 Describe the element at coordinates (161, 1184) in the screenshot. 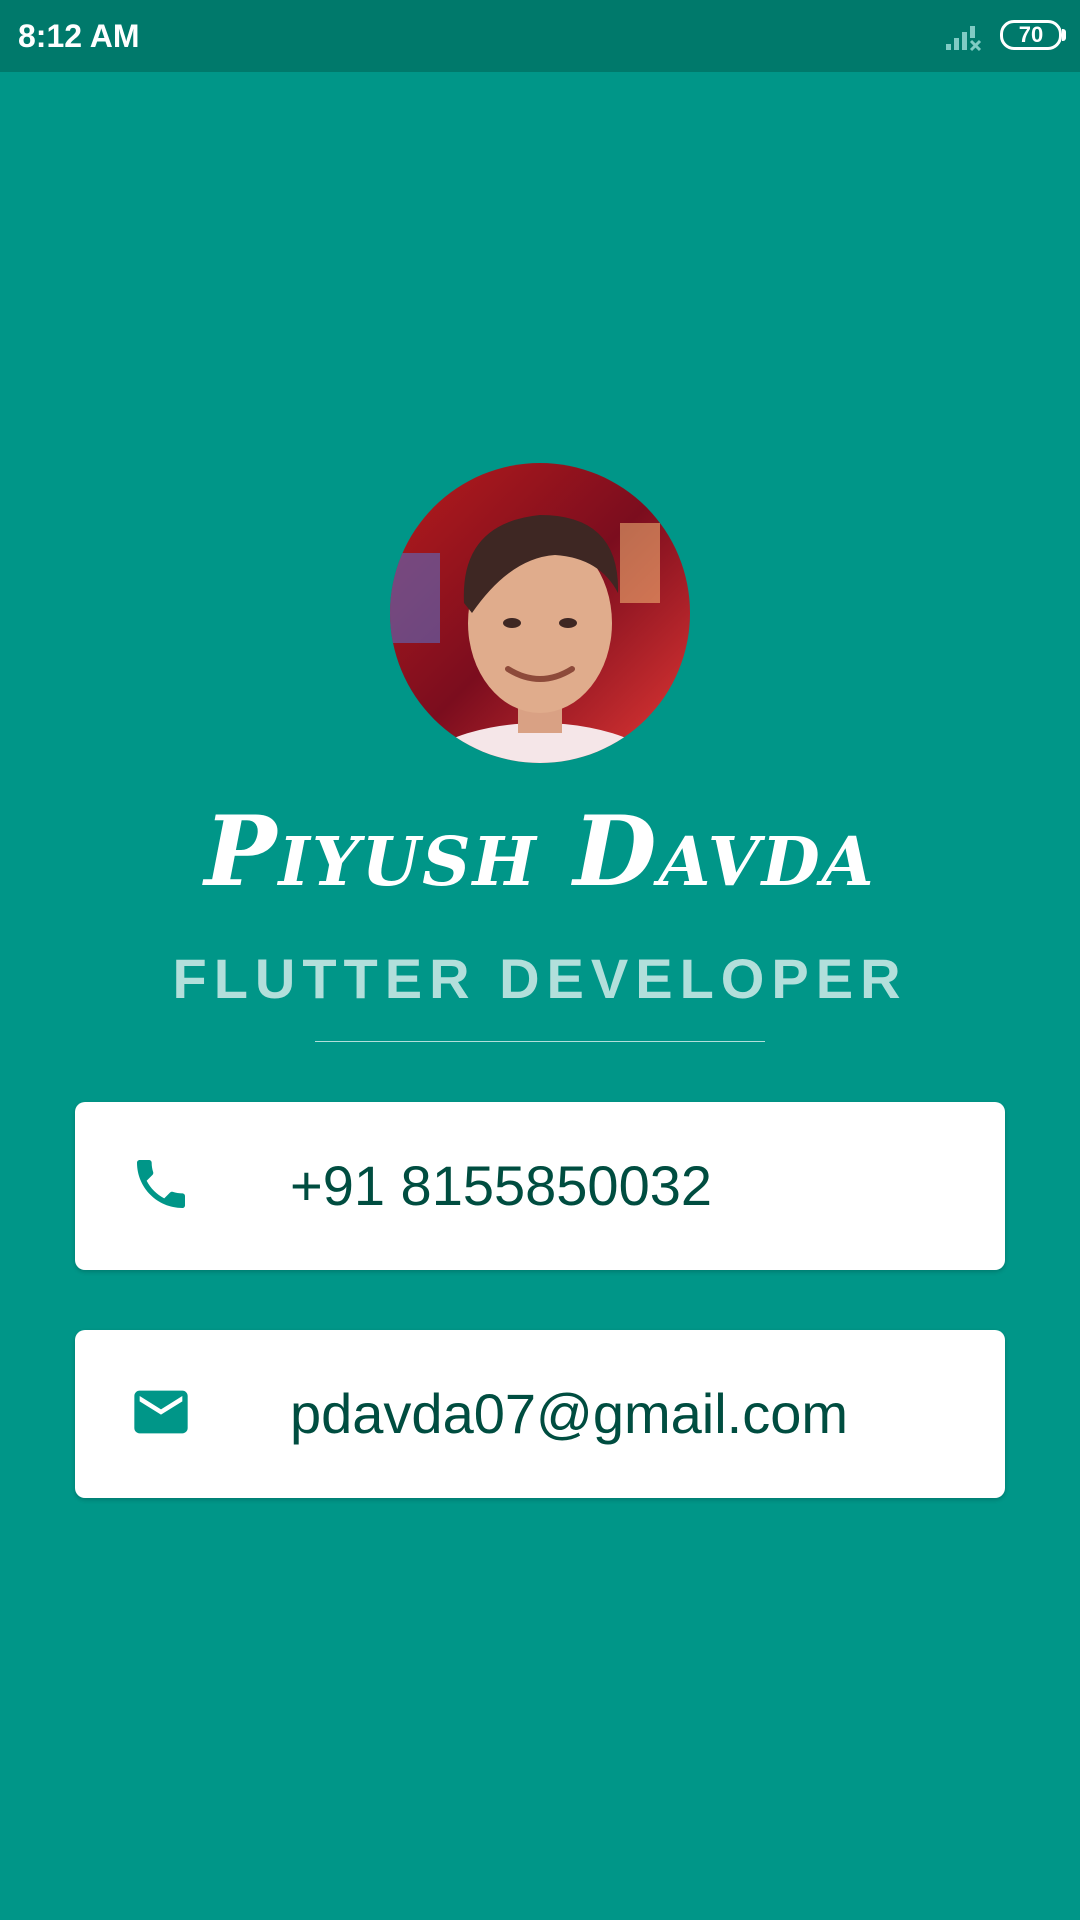

I see `phone-icon` at that location.